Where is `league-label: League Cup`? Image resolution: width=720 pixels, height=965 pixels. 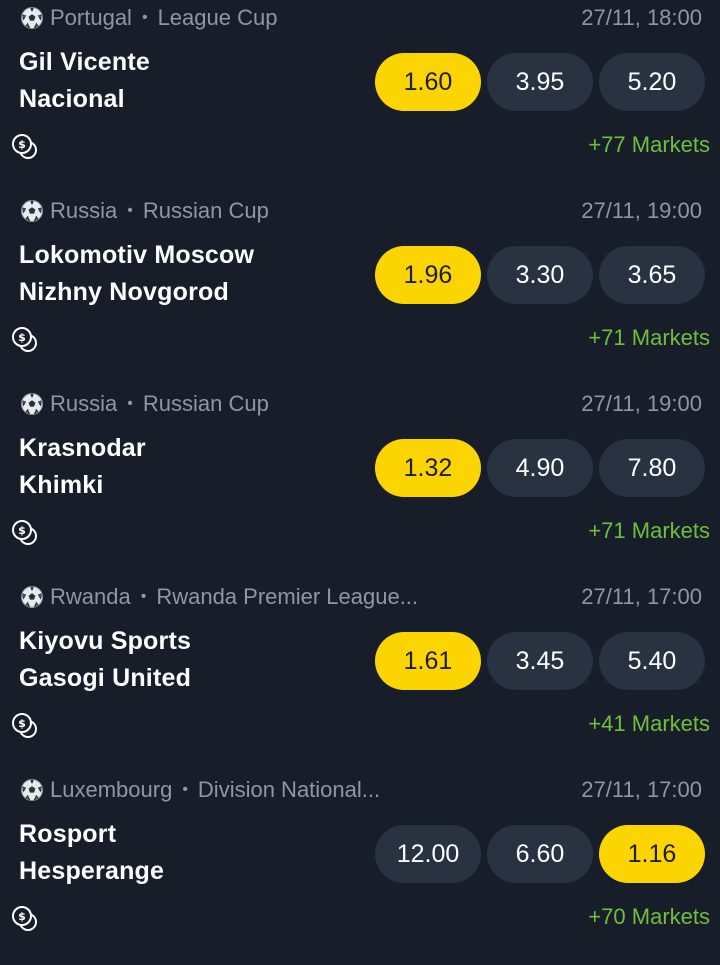
league-label: League Cup is located at coordinates (217, 17).